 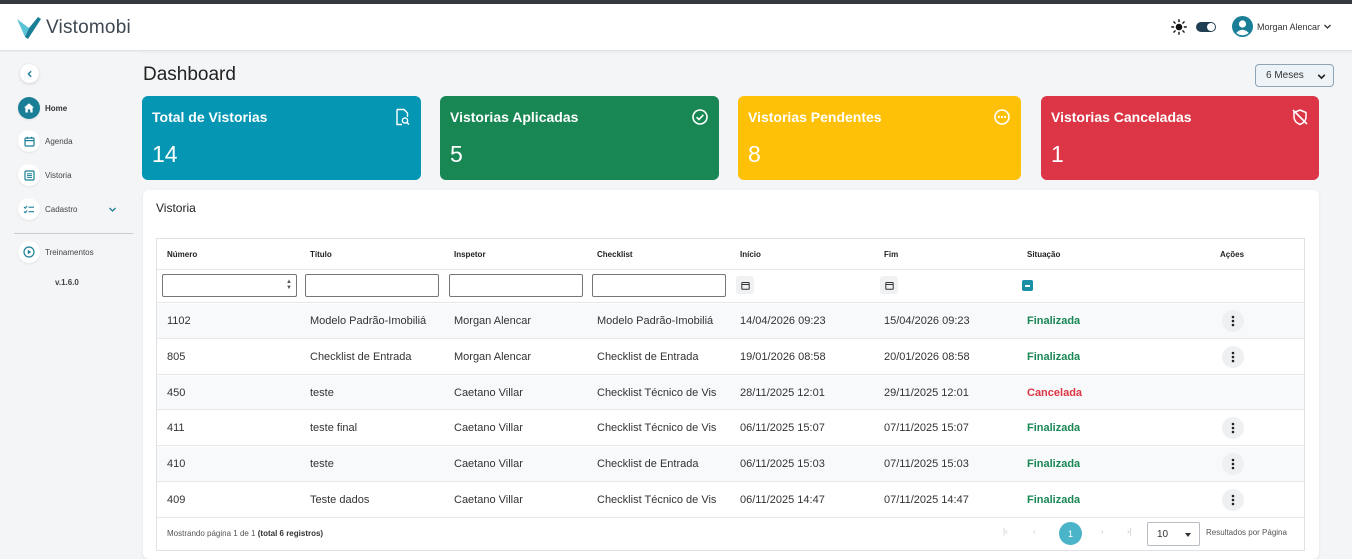 What do you see at coordinates (657, 393) in the screenshot?
I see `cell-checklist: Checklist Técnico de Vis` at bounding box center [657, 393].